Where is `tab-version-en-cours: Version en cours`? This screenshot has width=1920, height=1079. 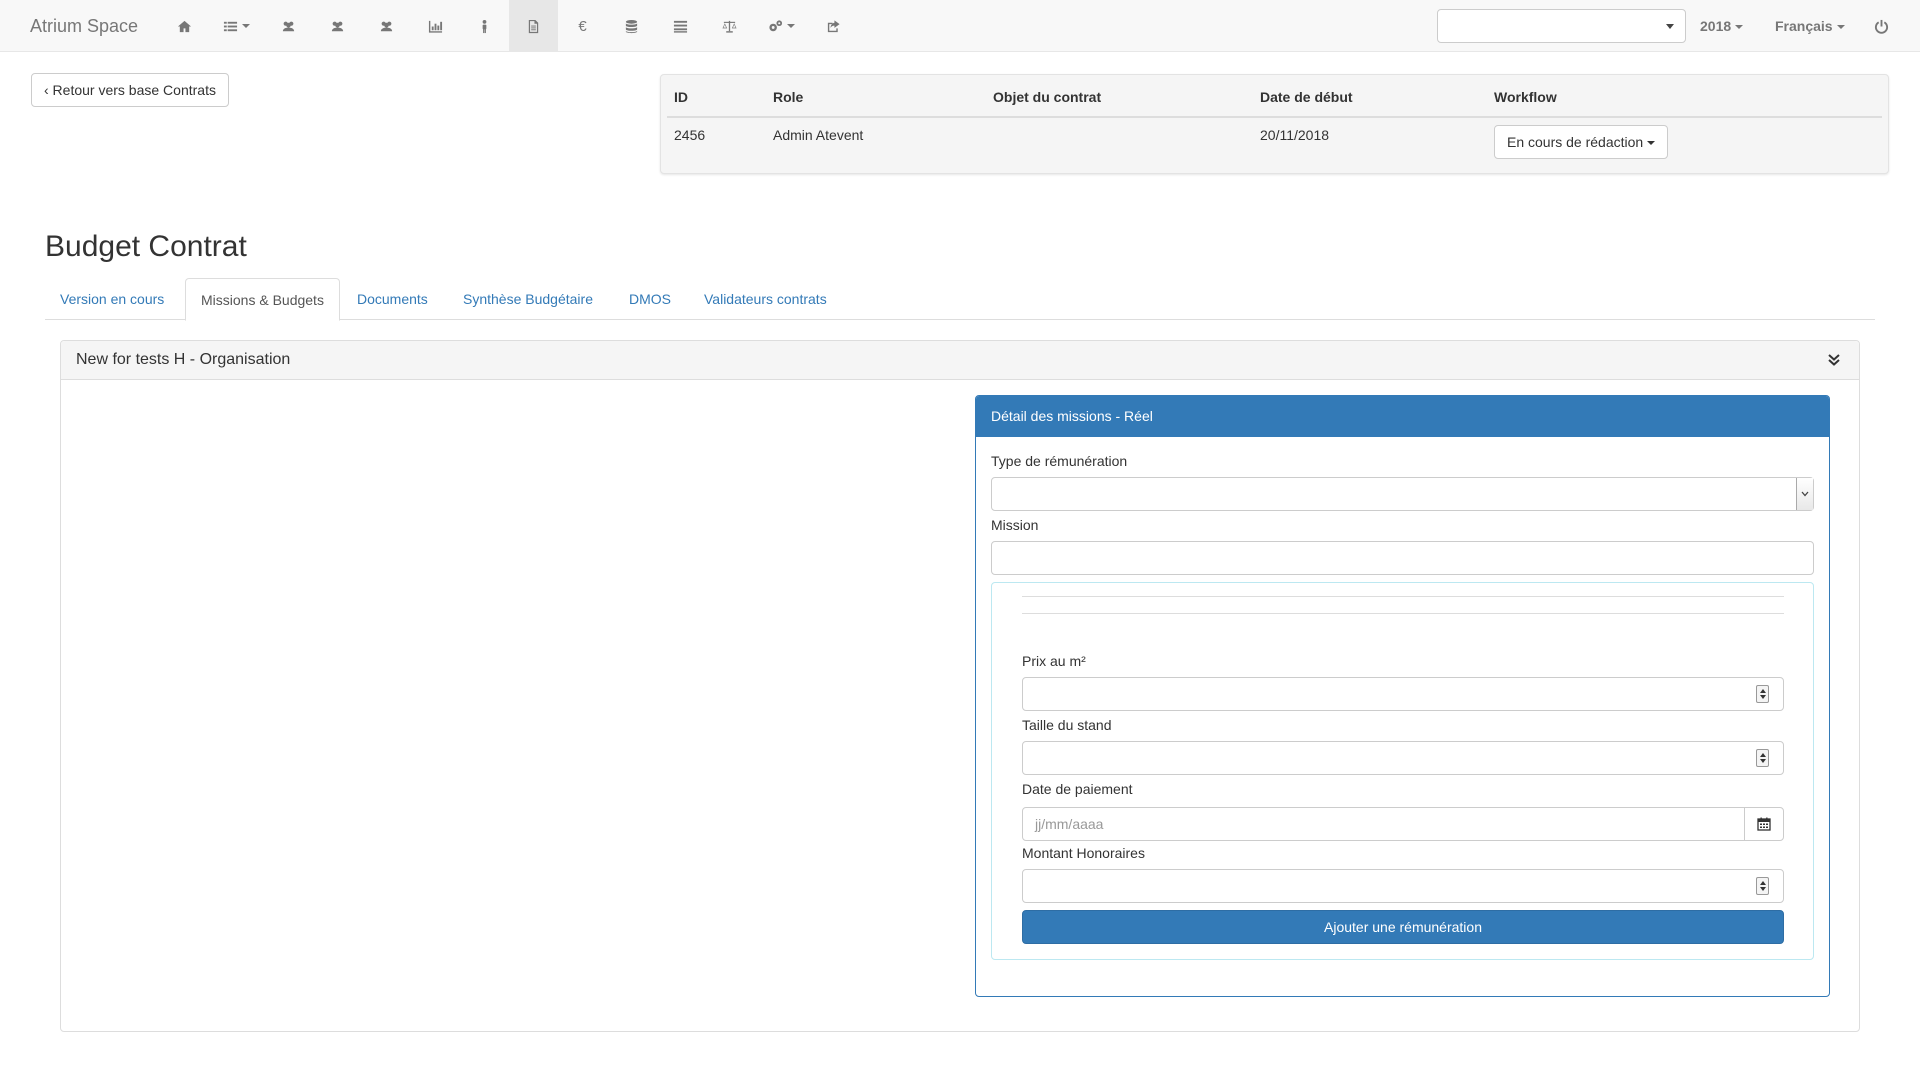
tab-version-en-cours: Version en cours is located at coordinates (112, 299).